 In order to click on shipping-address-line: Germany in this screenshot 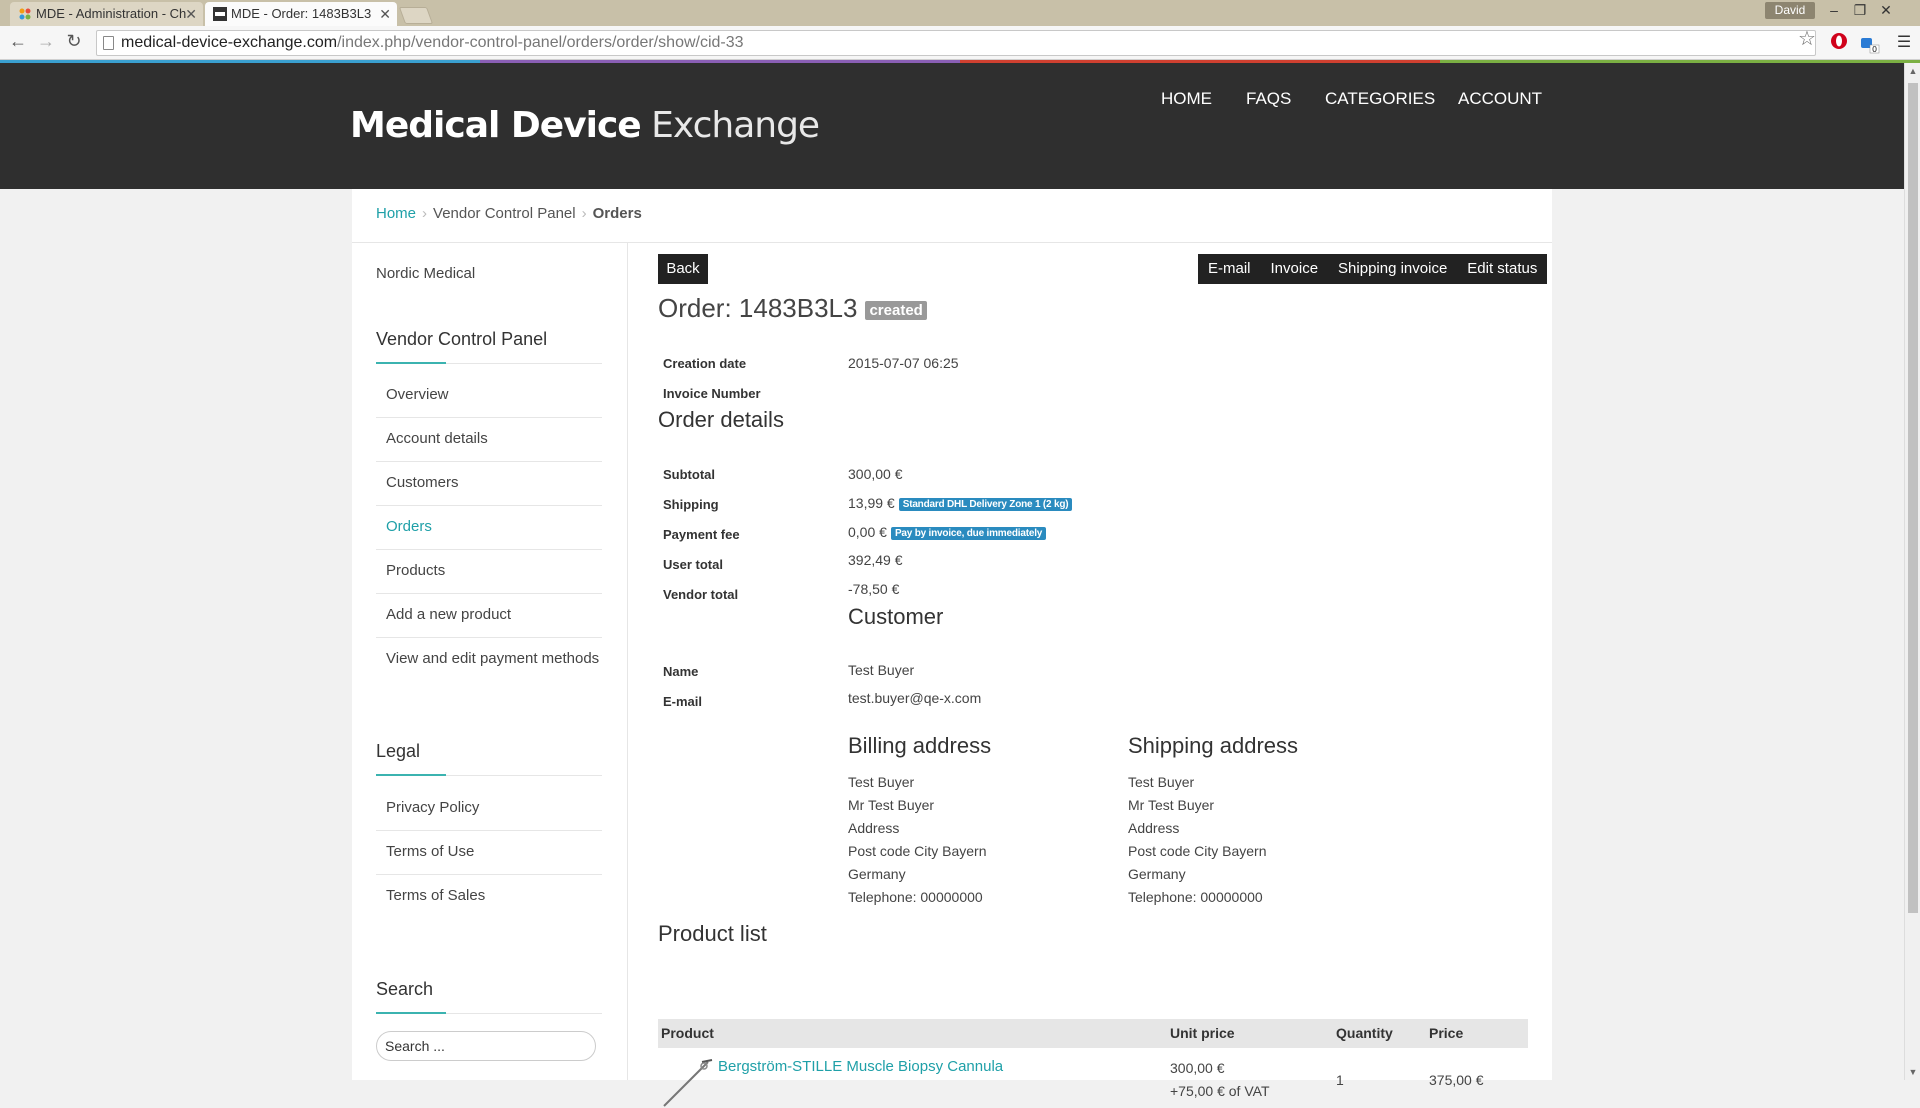, I will do `click(1157, 874)`.